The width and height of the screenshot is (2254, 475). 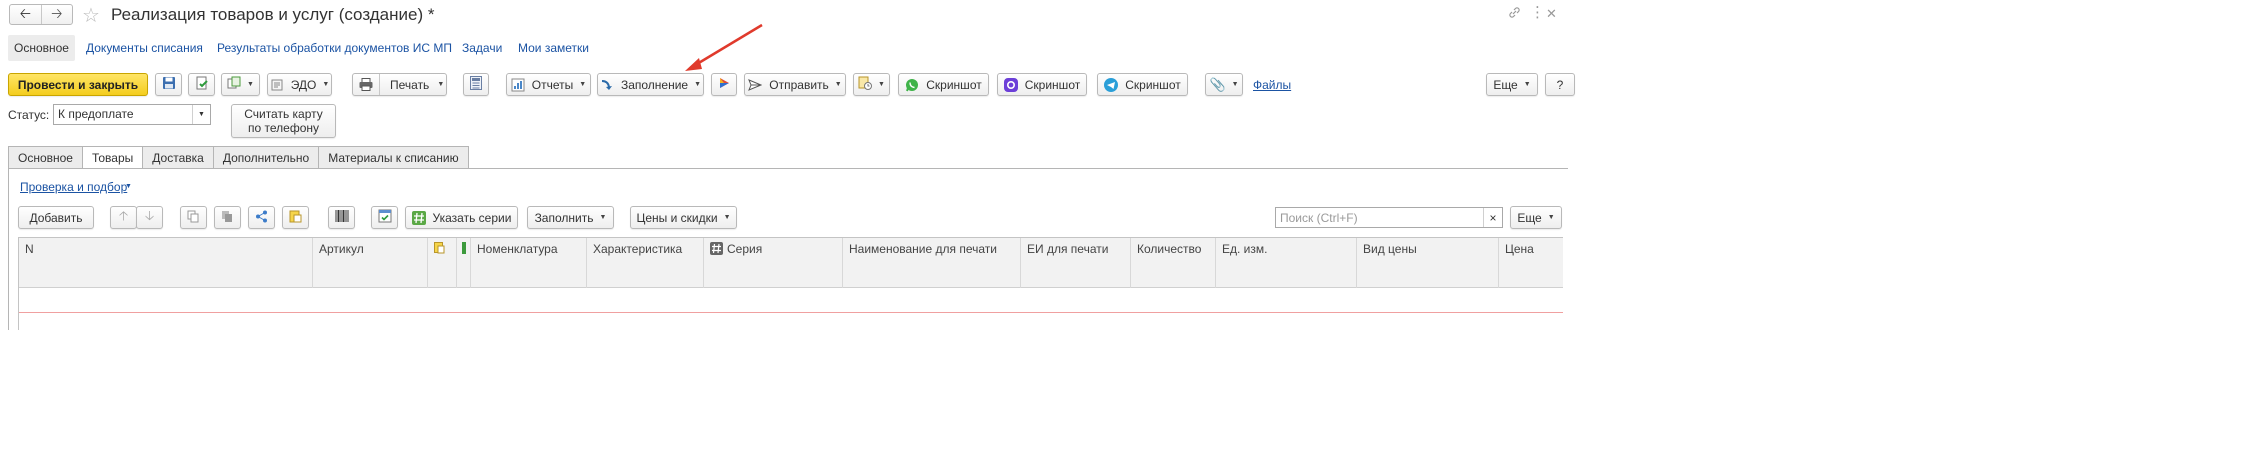 I want to click on document-yellow-button, so click(x=295, y=217).